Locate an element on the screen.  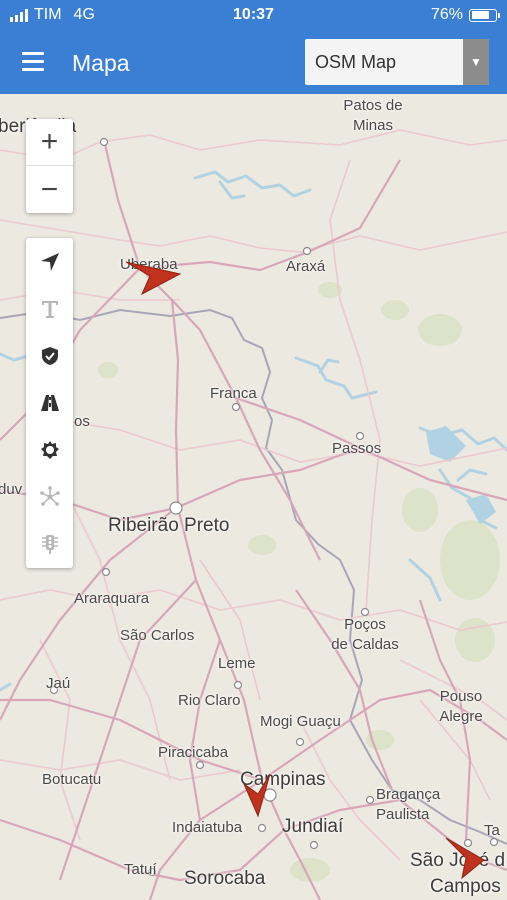
place-label: São Carlos is located at coordinates (157, 635).